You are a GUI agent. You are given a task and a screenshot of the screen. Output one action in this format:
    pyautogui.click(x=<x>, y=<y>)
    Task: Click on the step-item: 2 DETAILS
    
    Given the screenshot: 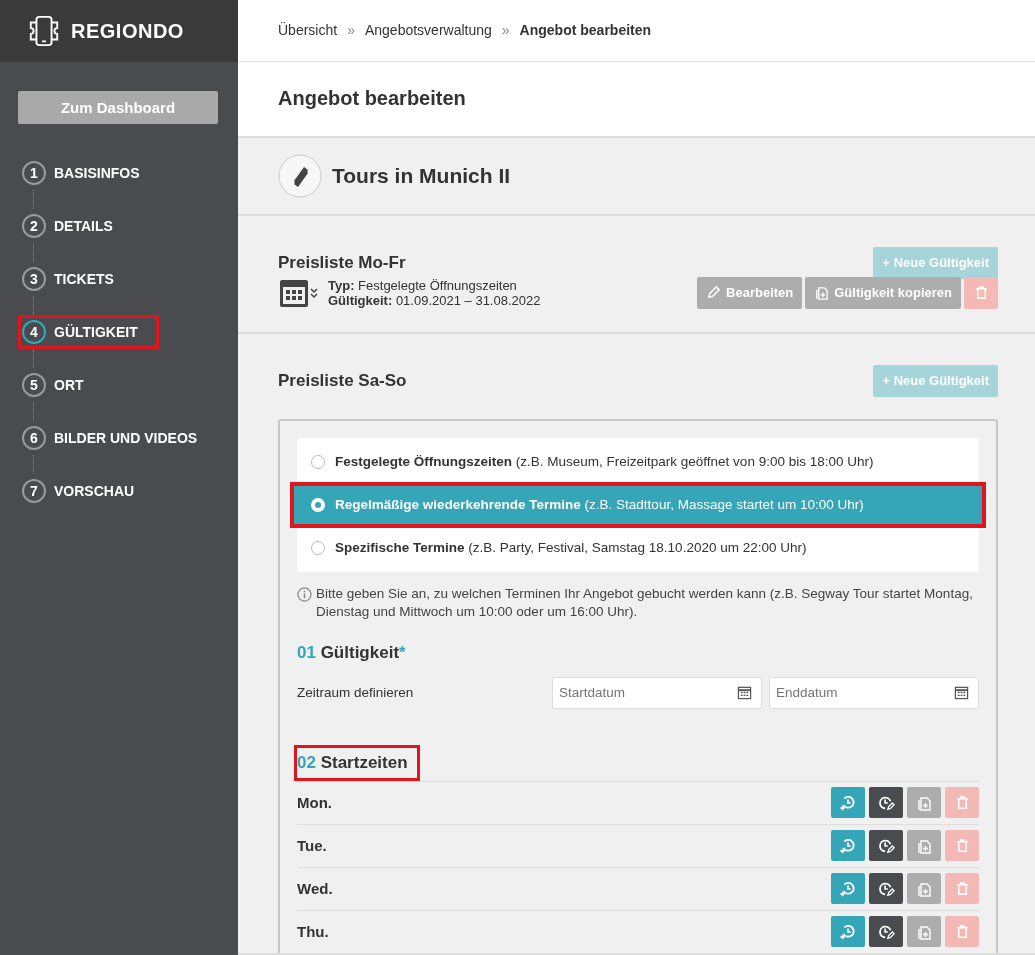 What is the action you would take?
    pyautogui.click(x=70, y=226)
    